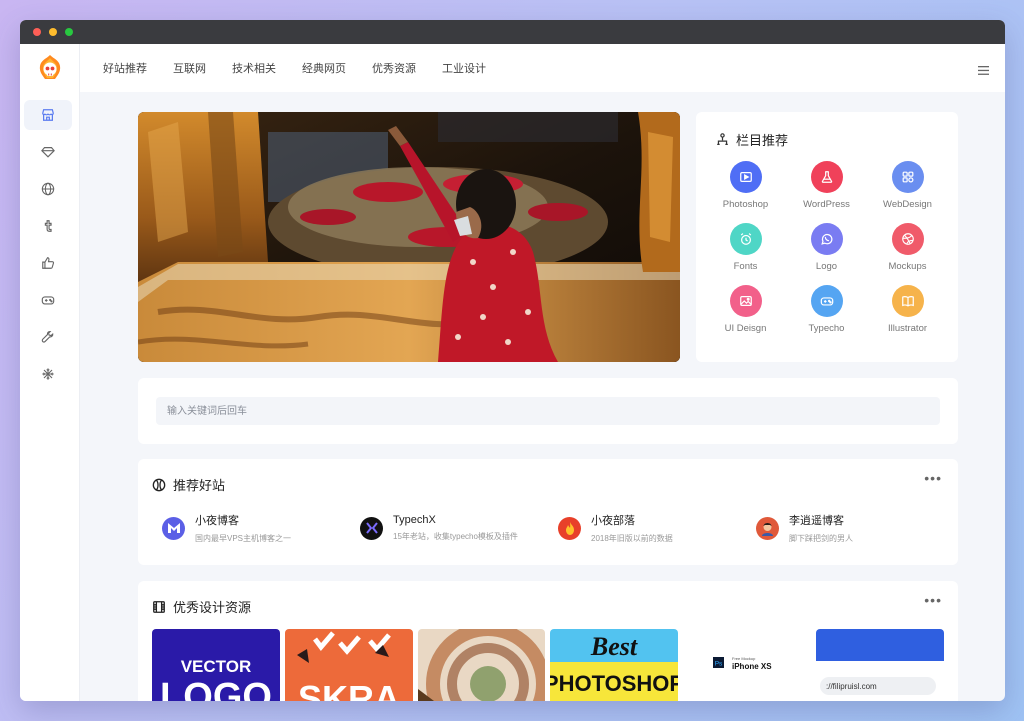 Image resolution: width=1024 pixels, height=721 pixels. What do you see at coordinates (767, 528) in the screenshot?
I see `site-avatar-li-icon` at bounding box center [767, 528].